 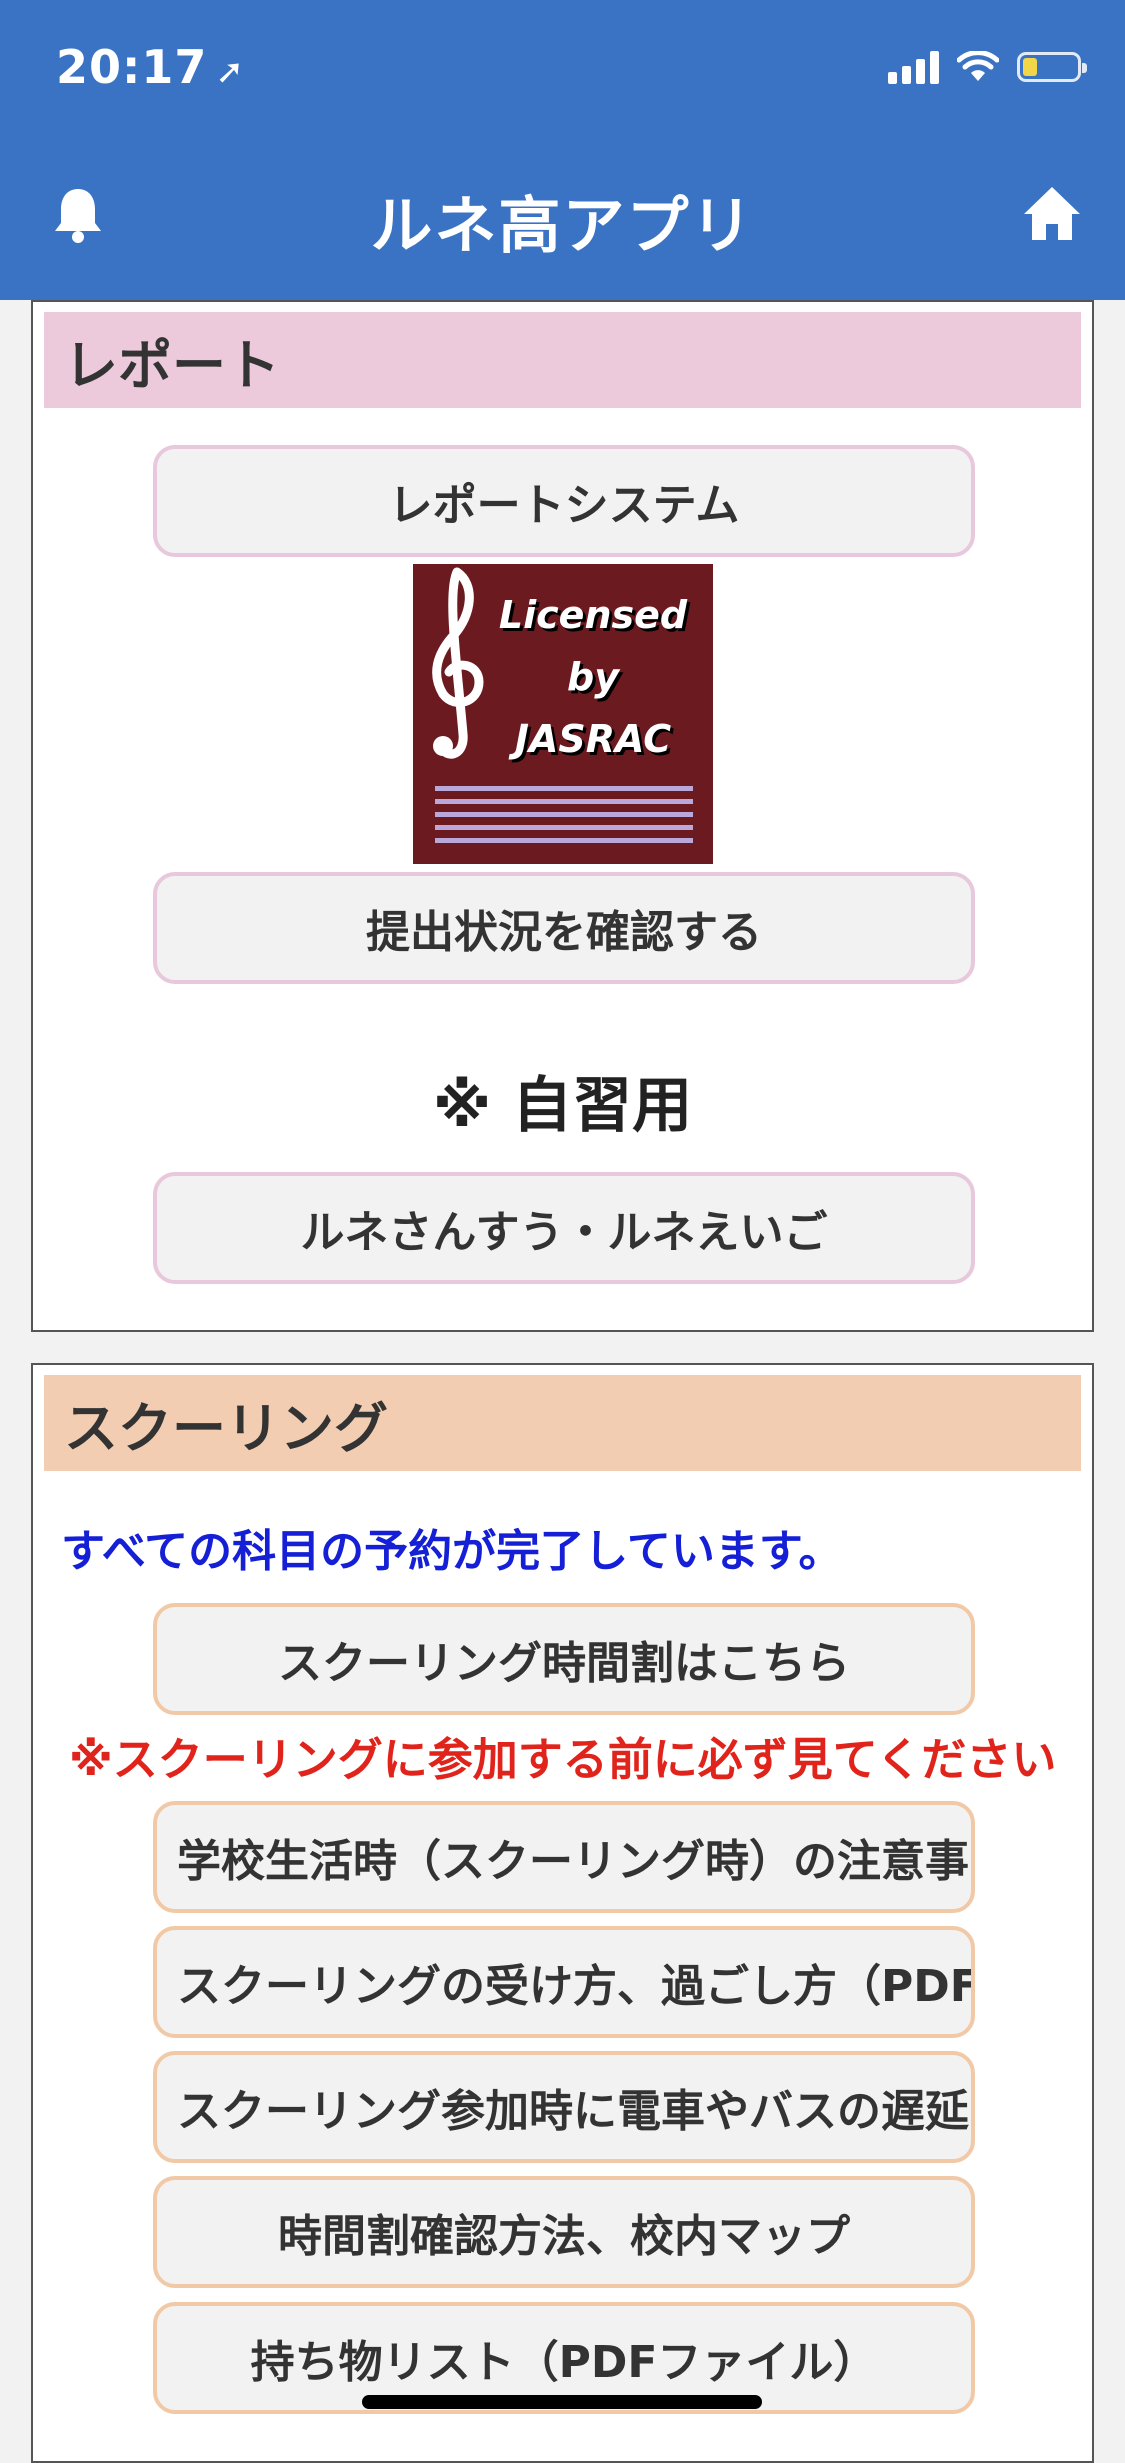 I want to click on jasrac-license-logo: Licensed by JASRAC, so click(x=563, y=714).